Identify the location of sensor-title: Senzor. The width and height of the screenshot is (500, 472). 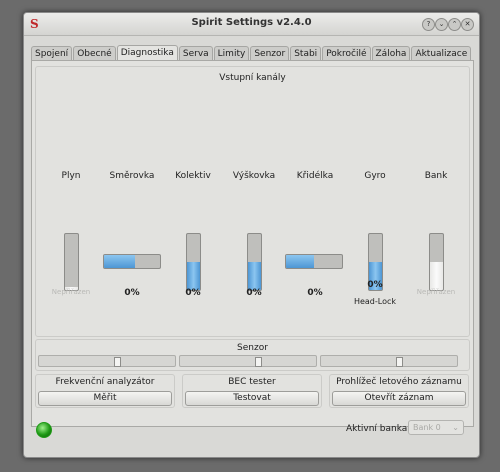
(252, 348).